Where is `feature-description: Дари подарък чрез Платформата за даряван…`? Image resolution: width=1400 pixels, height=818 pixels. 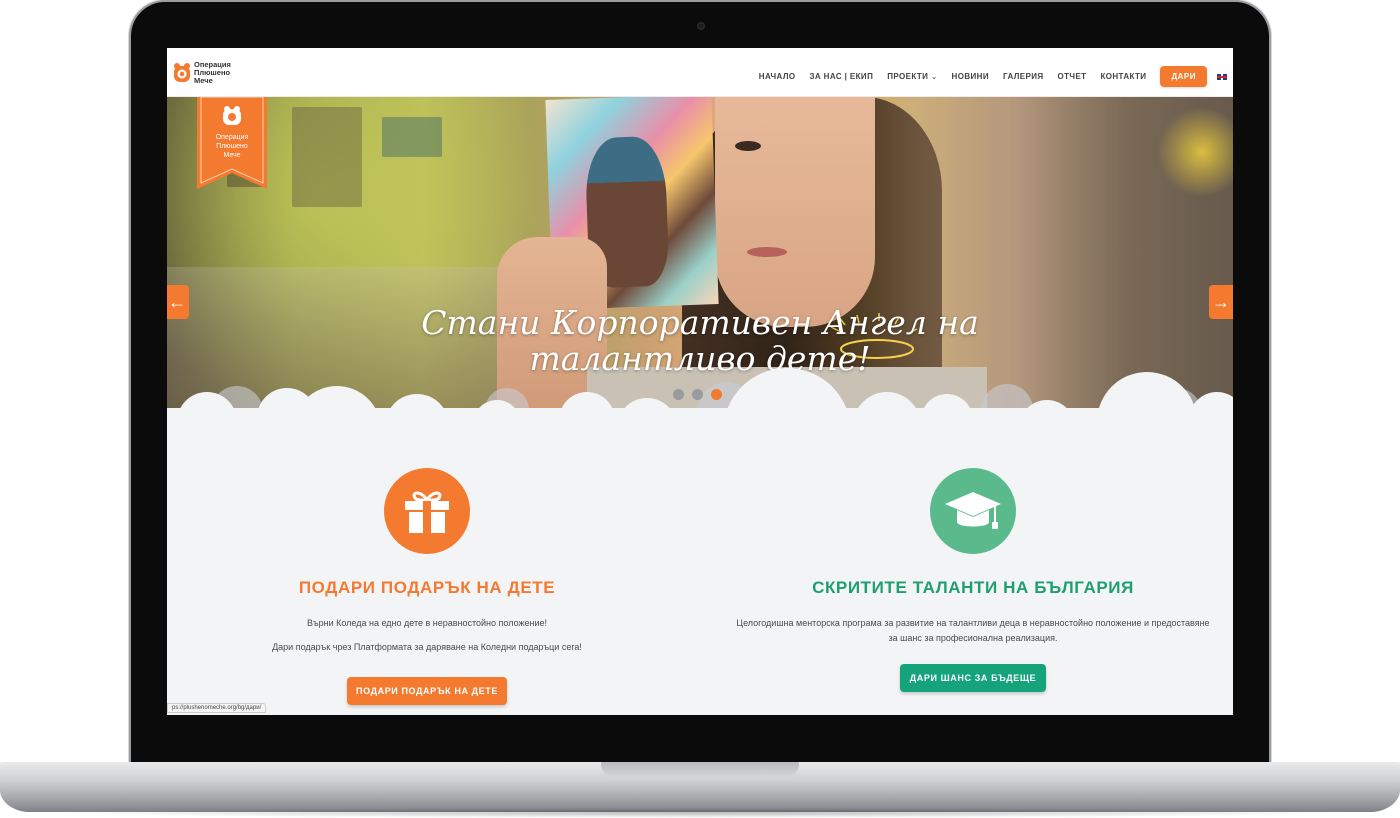 feature-description: Дари подарък чрез Платформата за даряван… is located at coordinates (427, 647).